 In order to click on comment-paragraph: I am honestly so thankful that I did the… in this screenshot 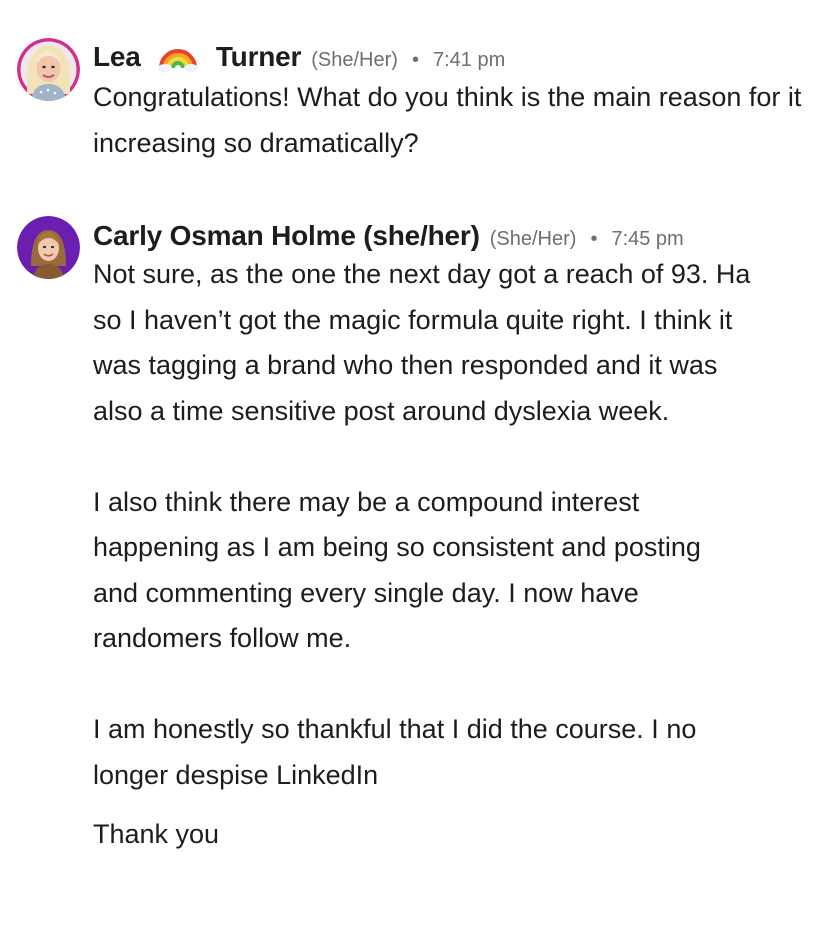, I will do `click(395, 752)`.